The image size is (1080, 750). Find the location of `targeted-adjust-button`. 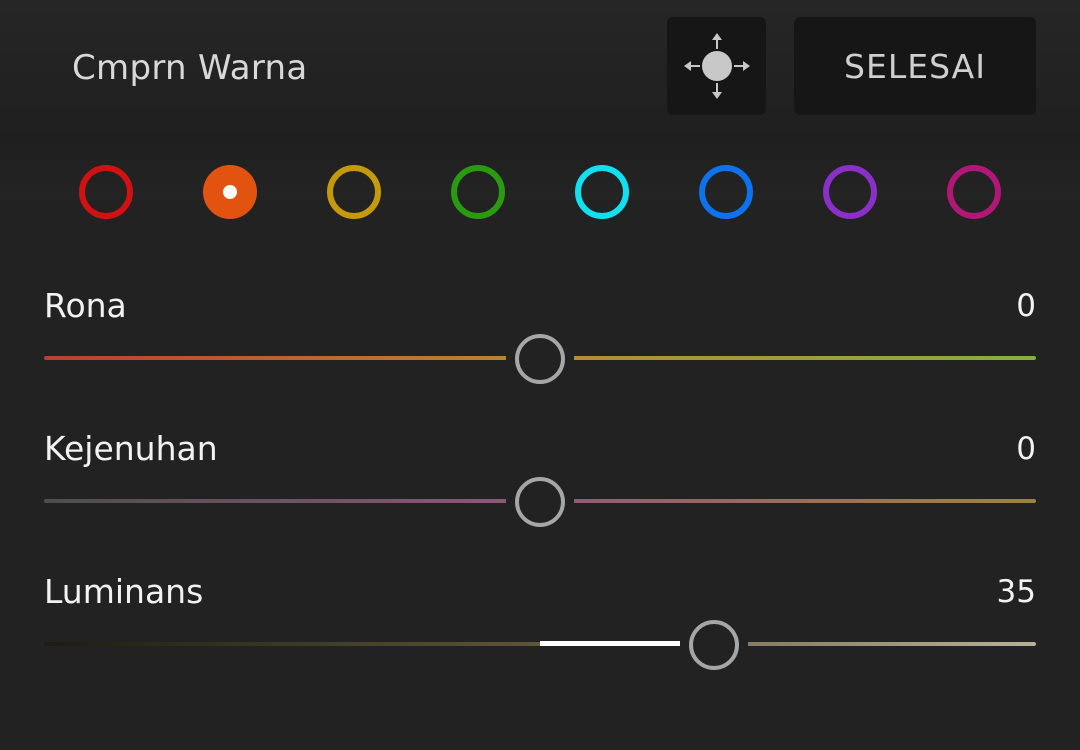

targeted-adjust-button is located at coordinates (716, 66).